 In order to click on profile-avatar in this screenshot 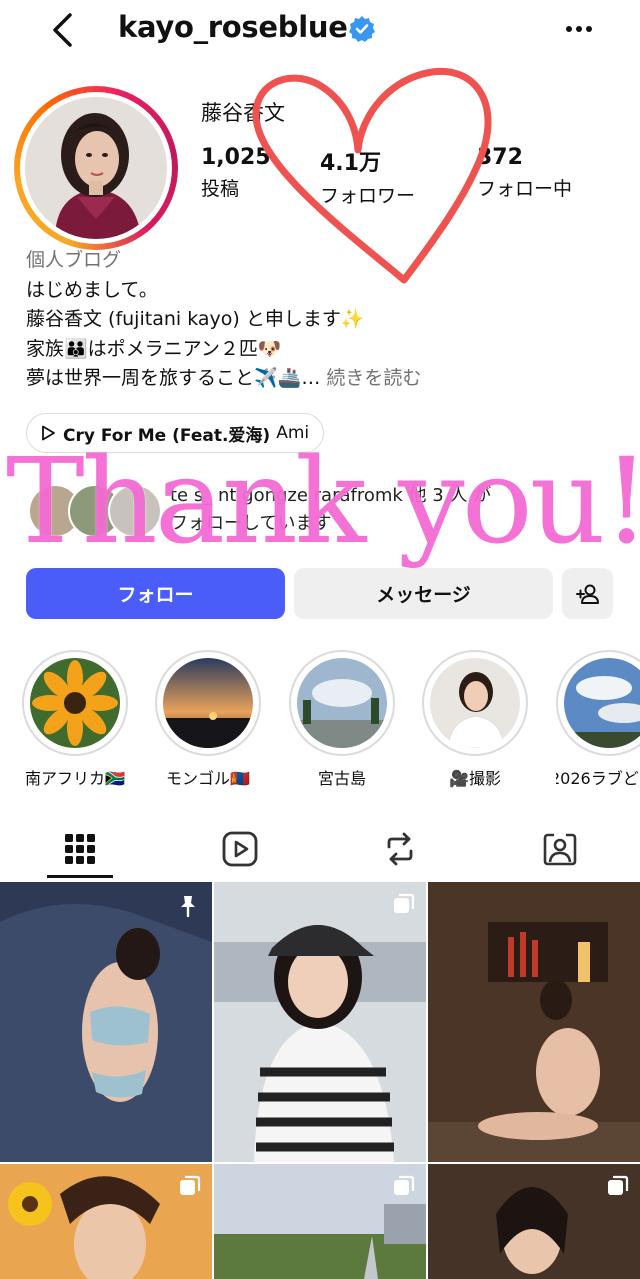, I will do `click(96, 168)`.